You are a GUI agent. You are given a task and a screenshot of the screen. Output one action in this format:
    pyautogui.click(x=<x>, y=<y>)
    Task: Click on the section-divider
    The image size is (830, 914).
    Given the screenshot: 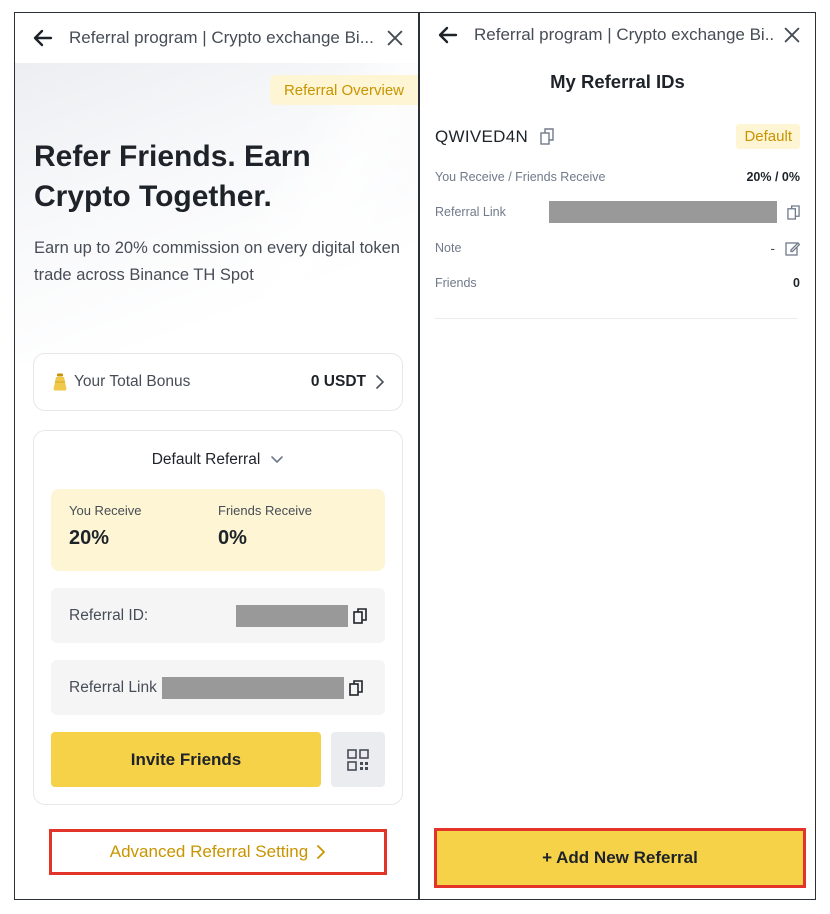 What is the action you would take?
    pyautogui.click(x=616, y=318)
    